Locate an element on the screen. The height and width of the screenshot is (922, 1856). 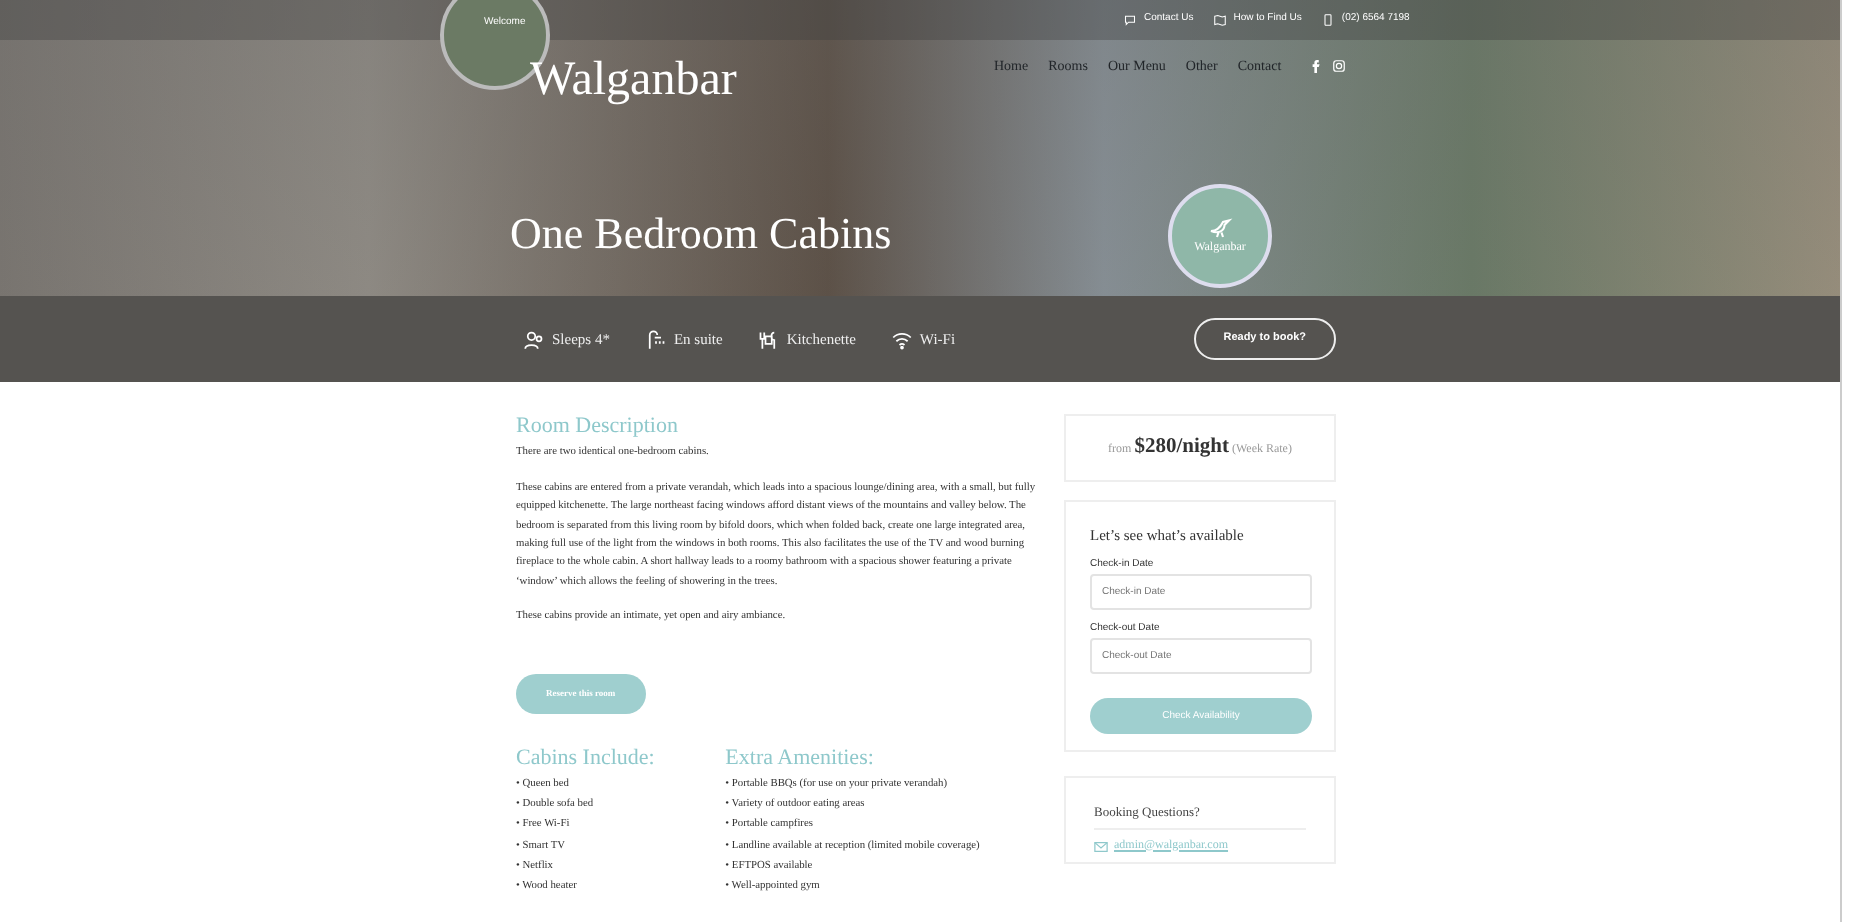
wifi-icon is located at coordinates (901, 339).